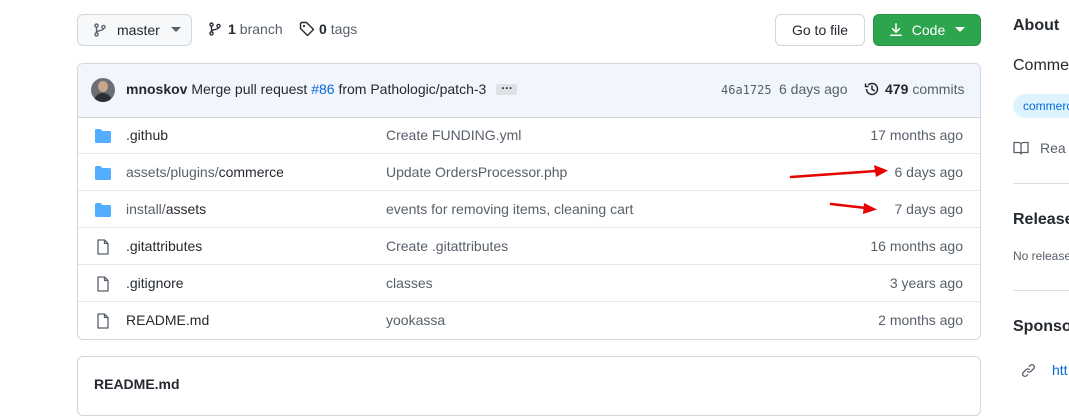  I want to click on sponsor-link-label: htt, so click(1060, 370).